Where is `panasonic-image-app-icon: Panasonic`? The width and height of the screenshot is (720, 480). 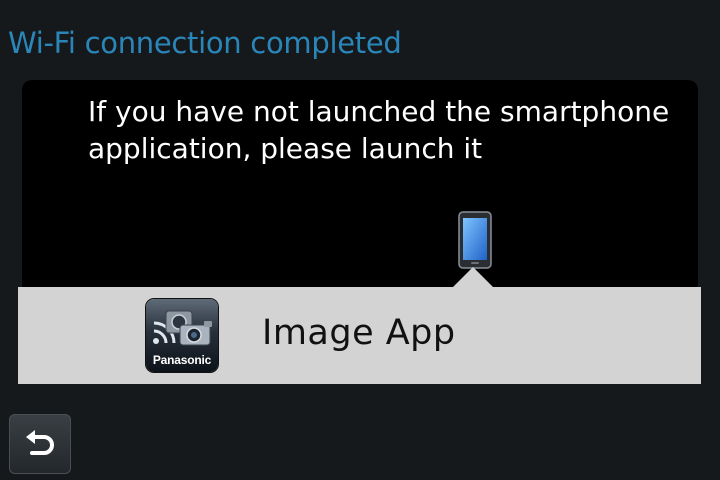 panasonic-image-app-icon: Panasonic is located at coordinates (182, 335).